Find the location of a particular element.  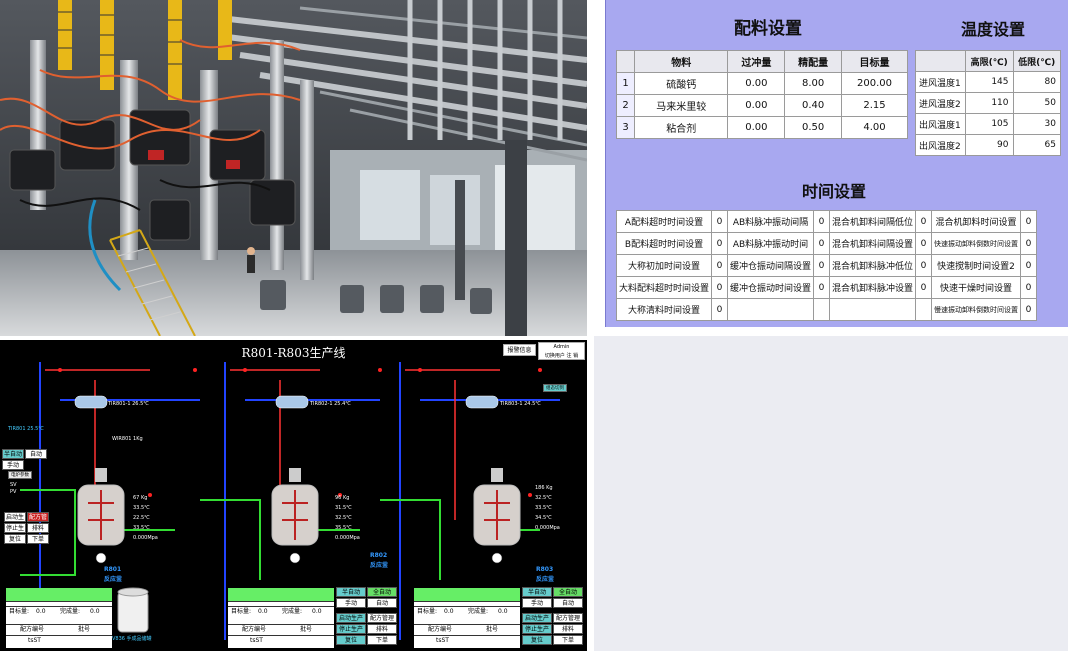

temperature-low-value: 30 is located at coordinates (1036, 124).